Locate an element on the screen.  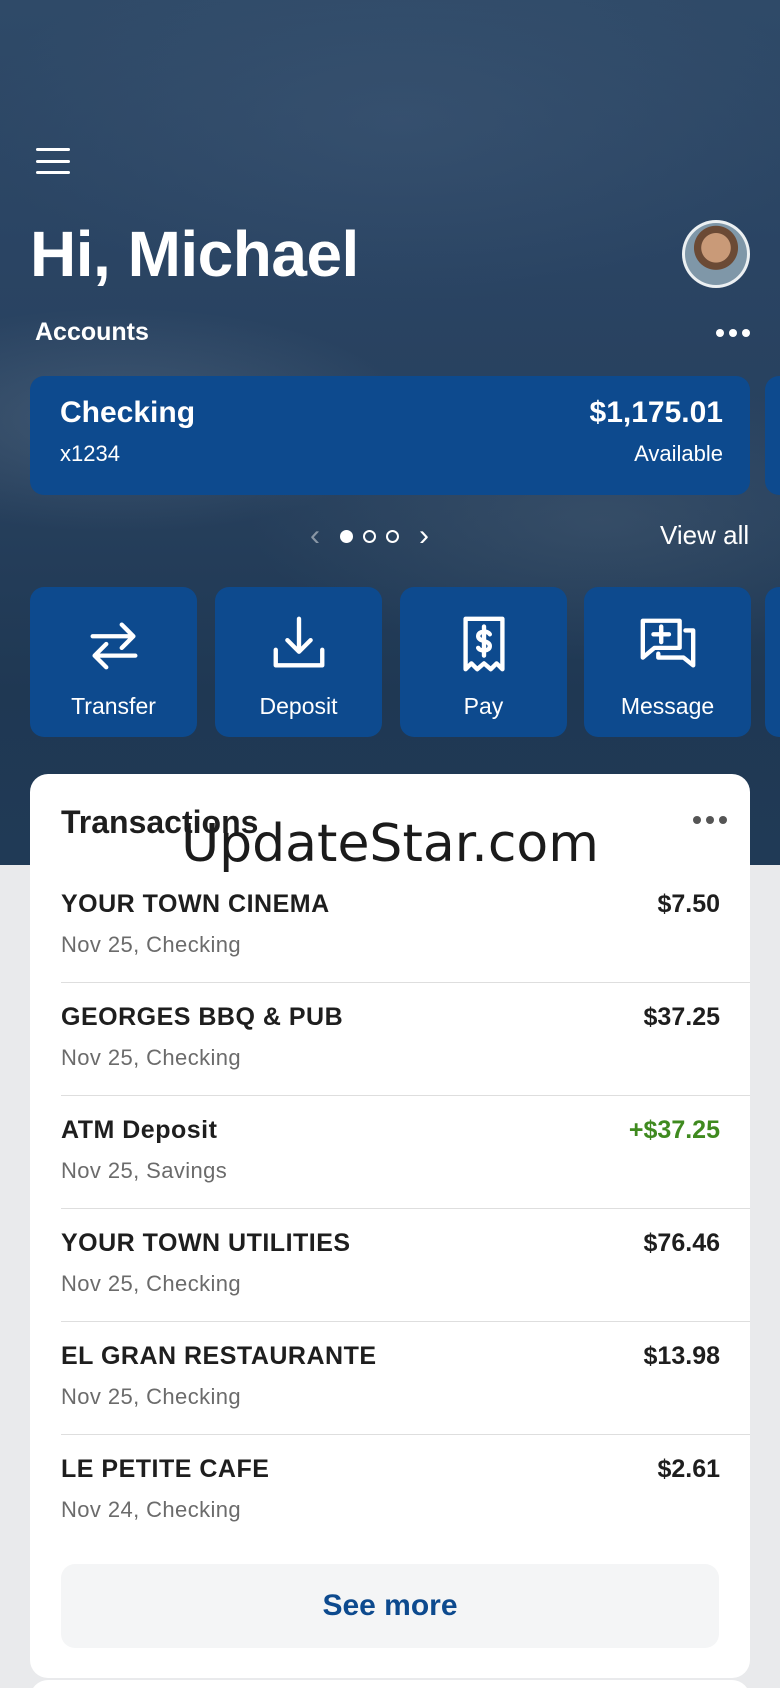
see-more-button: See more is located at coordinates (390, 1606).